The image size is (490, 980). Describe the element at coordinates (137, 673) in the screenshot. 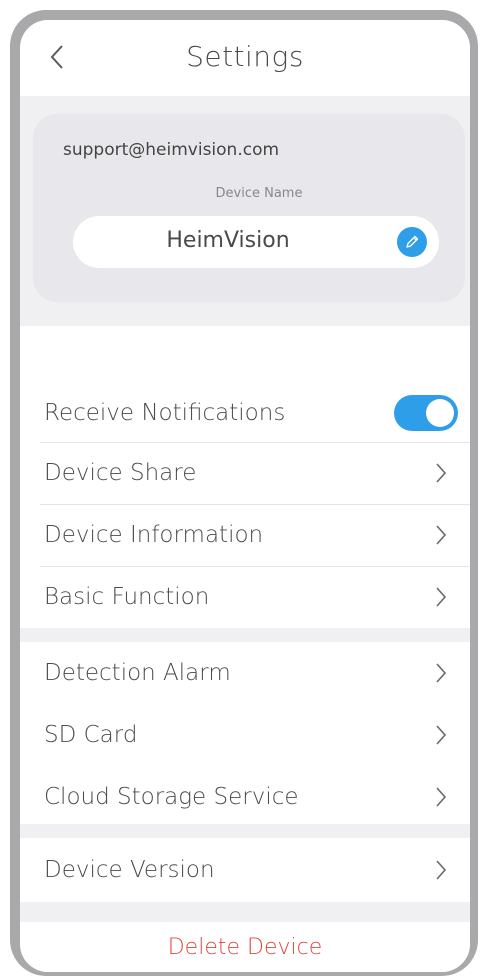

I see `row-label: Detection Alarm` at that location.